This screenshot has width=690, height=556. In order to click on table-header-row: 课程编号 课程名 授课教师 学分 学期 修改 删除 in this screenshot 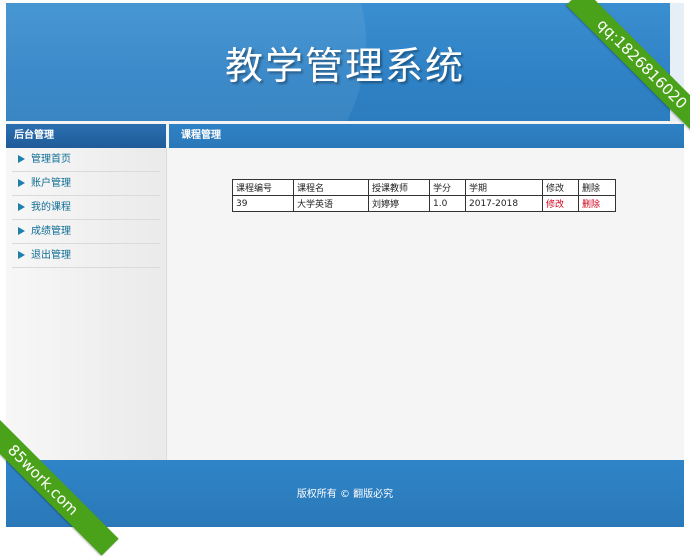, I will do `click(424, 187)`.